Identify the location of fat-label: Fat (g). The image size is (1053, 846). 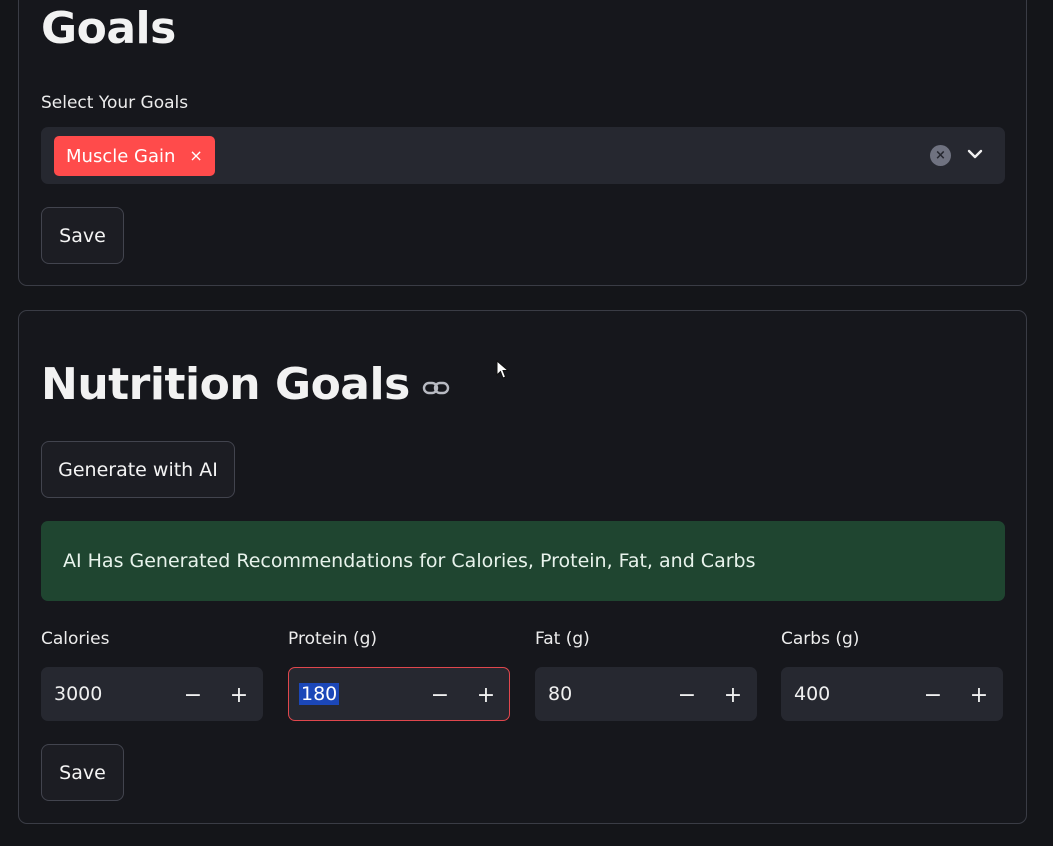
(562, 639).